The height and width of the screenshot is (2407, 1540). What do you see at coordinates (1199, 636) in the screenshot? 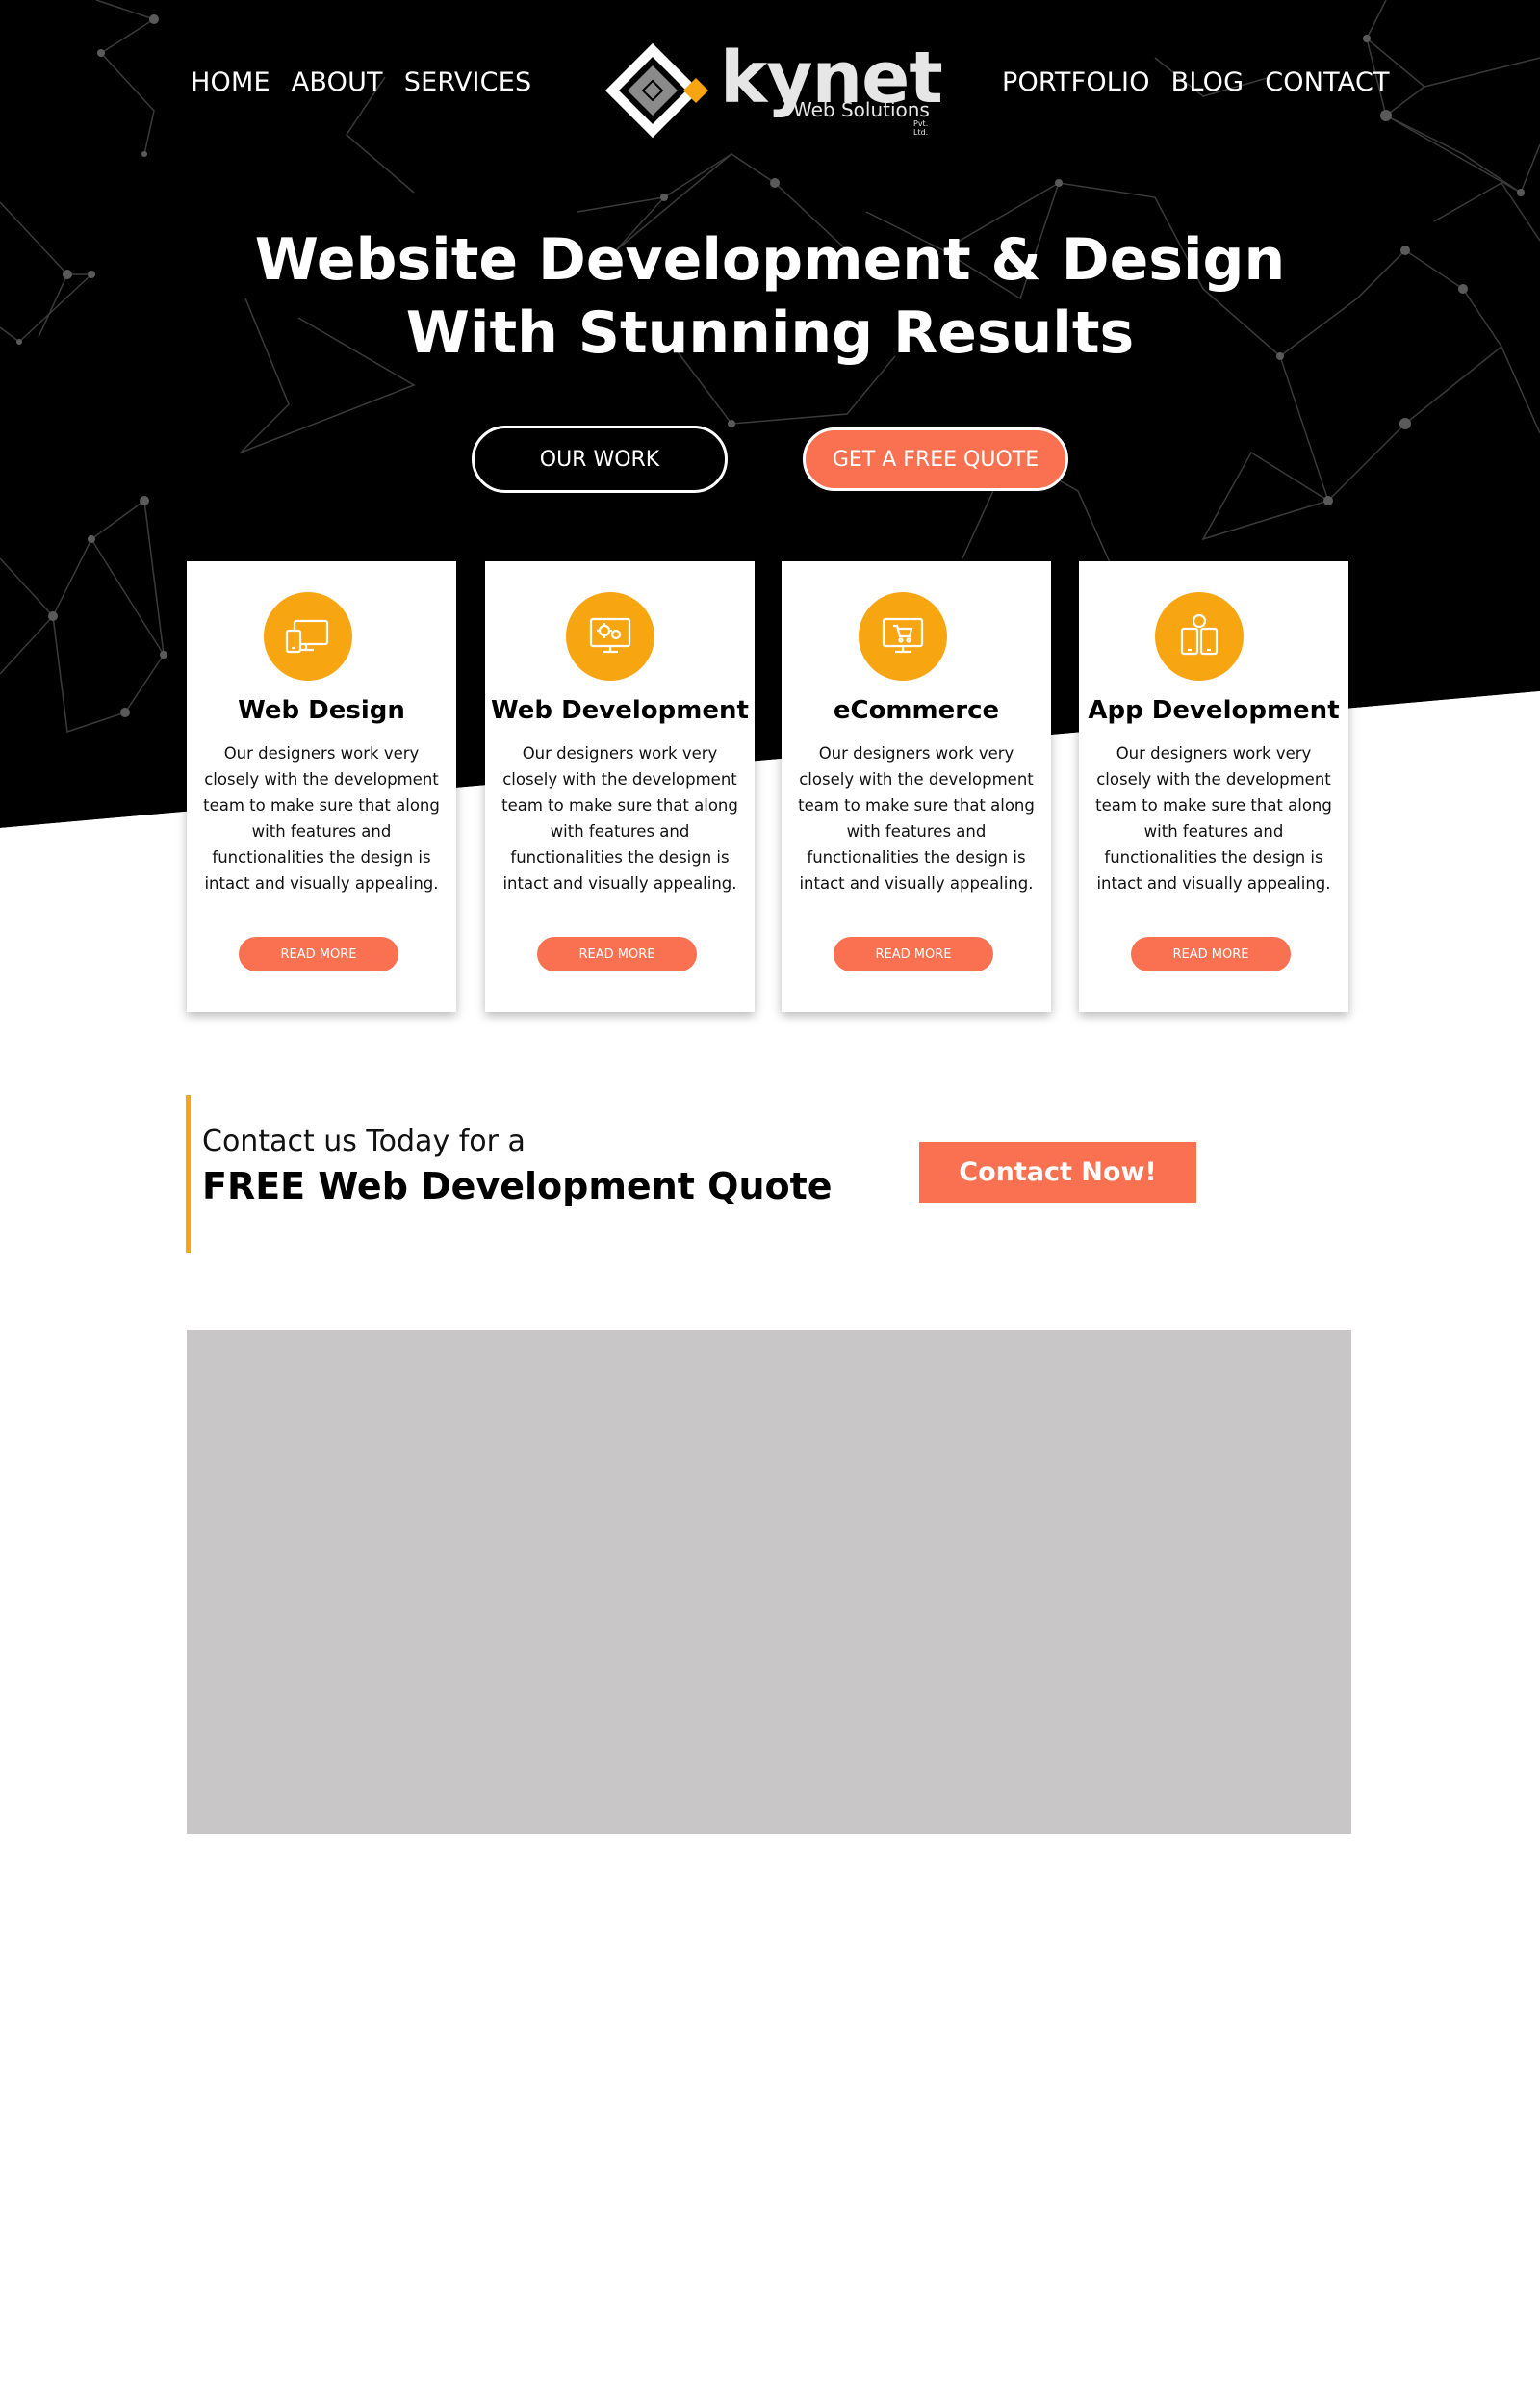
I see `mobile-apps-icon` at bounding box center [1199, 636].